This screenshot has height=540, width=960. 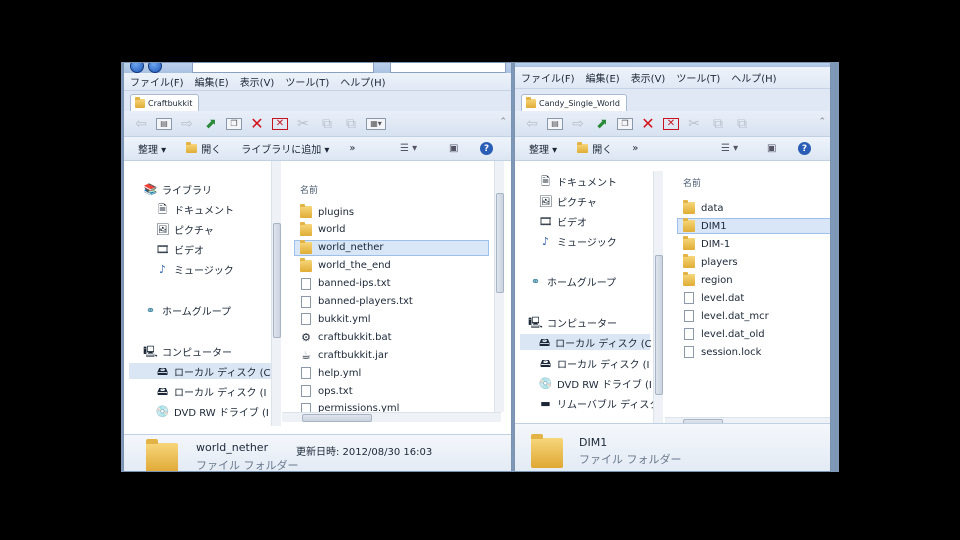 What do you see at coordinates (722, 352) in the screenshot?
I see `file-row: session.lock` at bounding box center [722, 352].